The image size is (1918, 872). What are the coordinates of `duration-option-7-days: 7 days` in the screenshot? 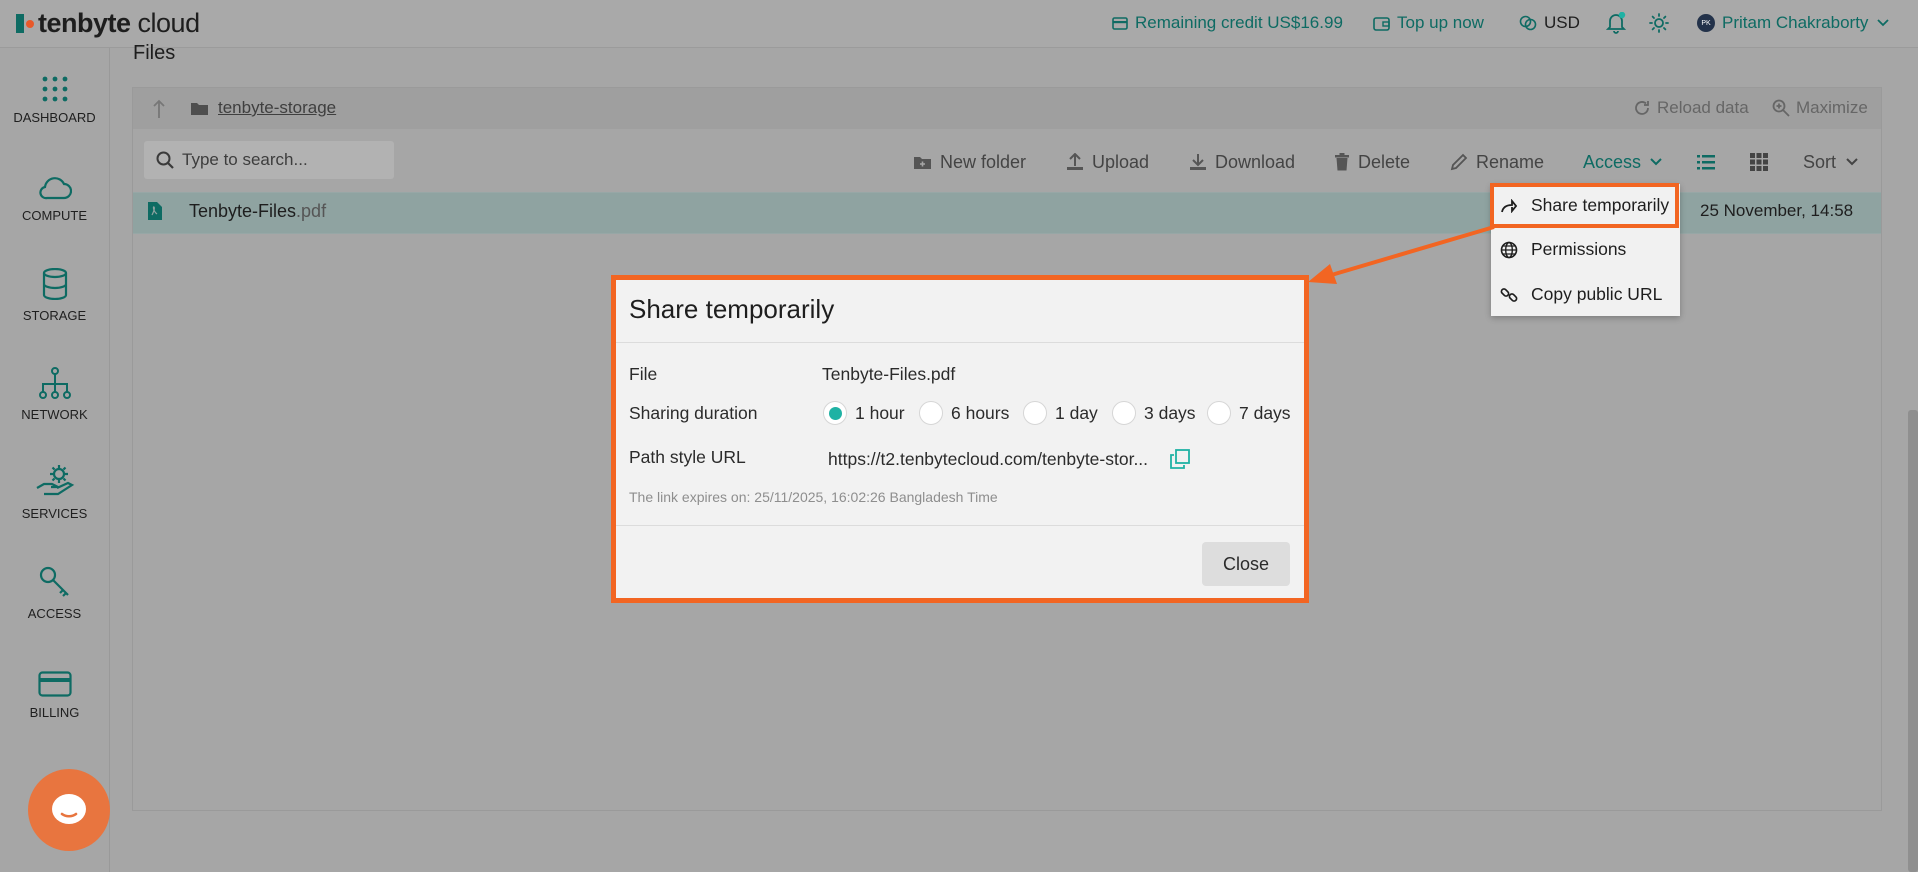 It's located at (1249, 413).